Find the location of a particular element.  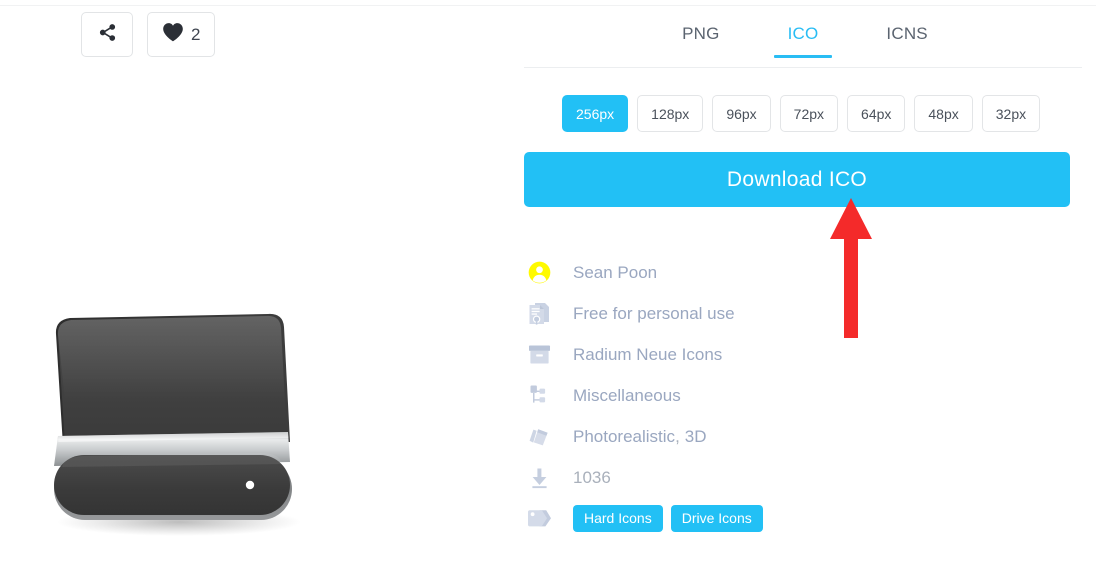

meta-row-author: Sean Poon is located at coordinates (804, 272).